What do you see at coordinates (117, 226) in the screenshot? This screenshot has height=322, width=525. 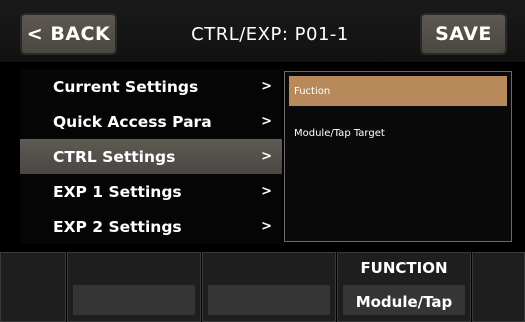 I see `menu-item-label: EXP 2 Settings` at bounding box center [117, 226].